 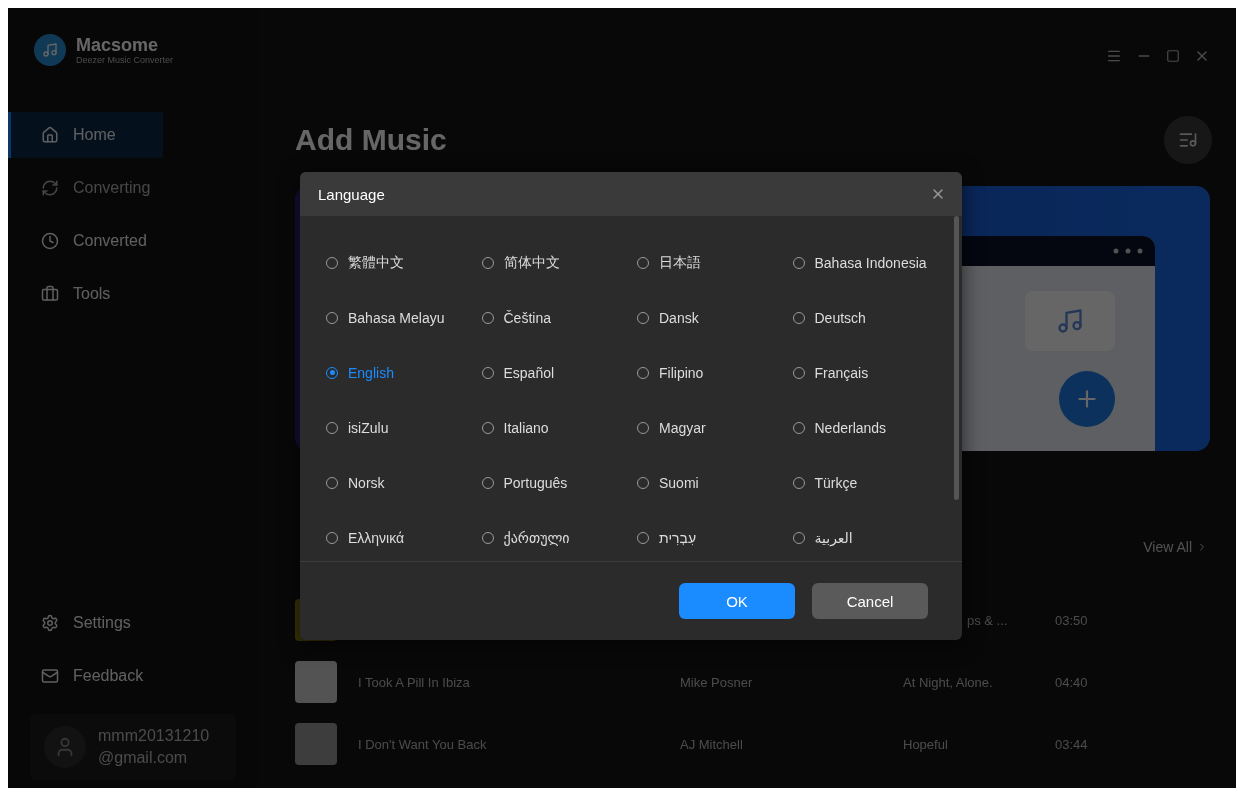 I want to click on home-icon, so click(x=50, y=135).